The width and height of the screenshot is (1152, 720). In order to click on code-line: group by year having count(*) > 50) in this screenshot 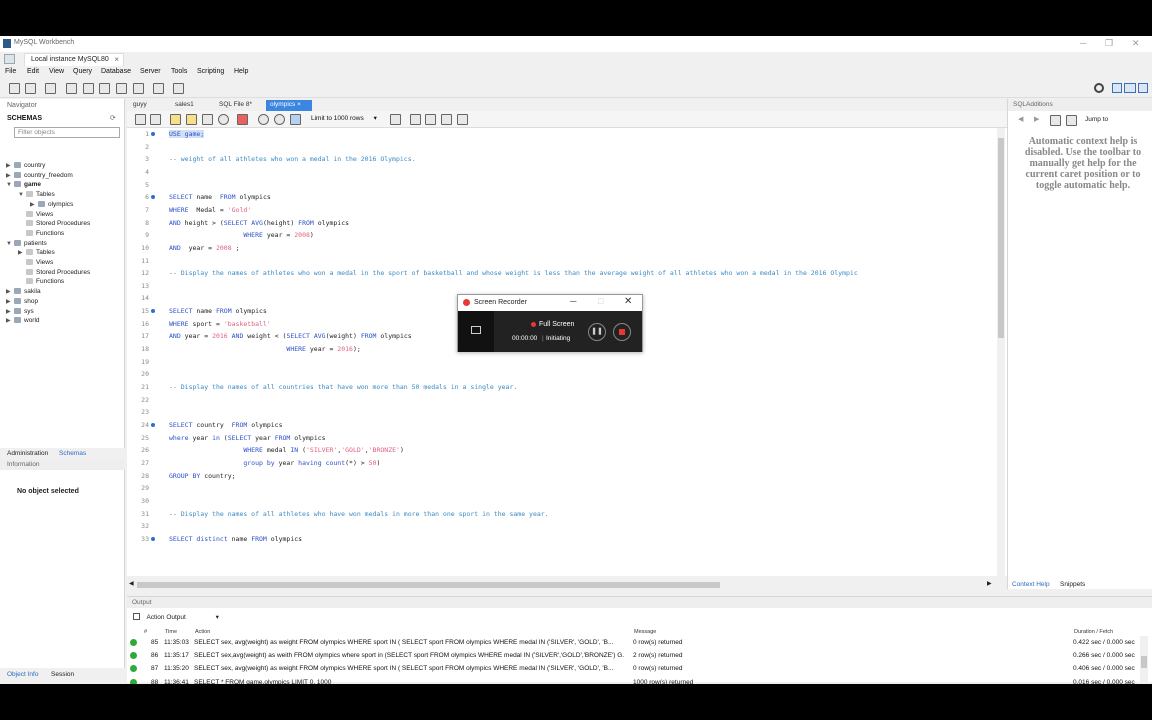, I will do `click(274, 463)`.